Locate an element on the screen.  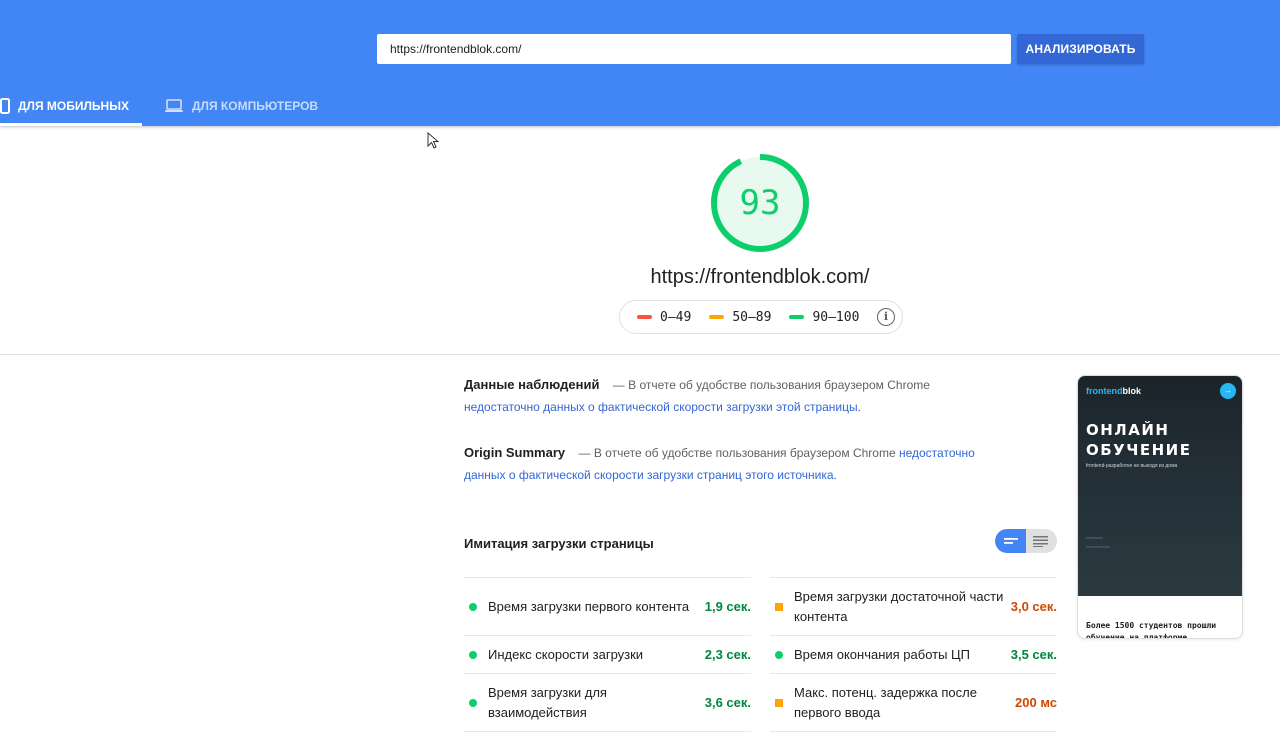
analyzed-url: https://frontendblok.com/ is located at coordinates (760, 277).